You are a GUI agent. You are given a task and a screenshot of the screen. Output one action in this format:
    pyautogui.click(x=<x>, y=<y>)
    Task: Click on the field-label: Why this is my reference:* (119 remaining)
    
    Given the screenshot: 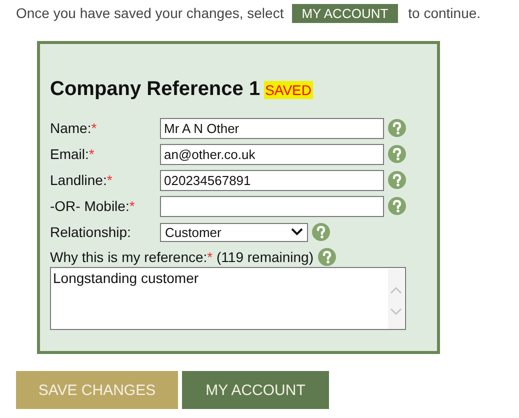 What is the action you would take?
    pyautogui.click(x=182, y=257)
    